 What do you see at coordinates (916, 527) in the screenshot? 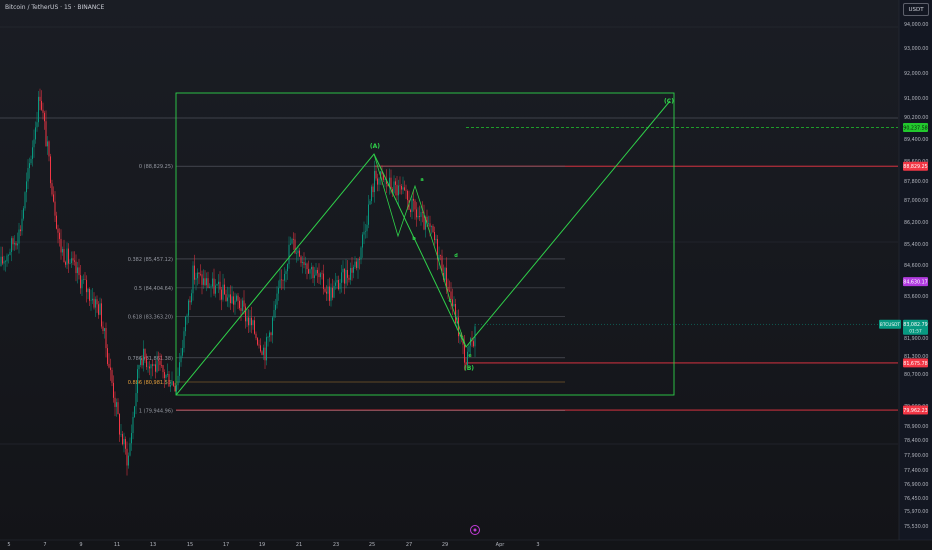
I see `price-axis-tick: 75,530.00` at bounding box center [916, 527].